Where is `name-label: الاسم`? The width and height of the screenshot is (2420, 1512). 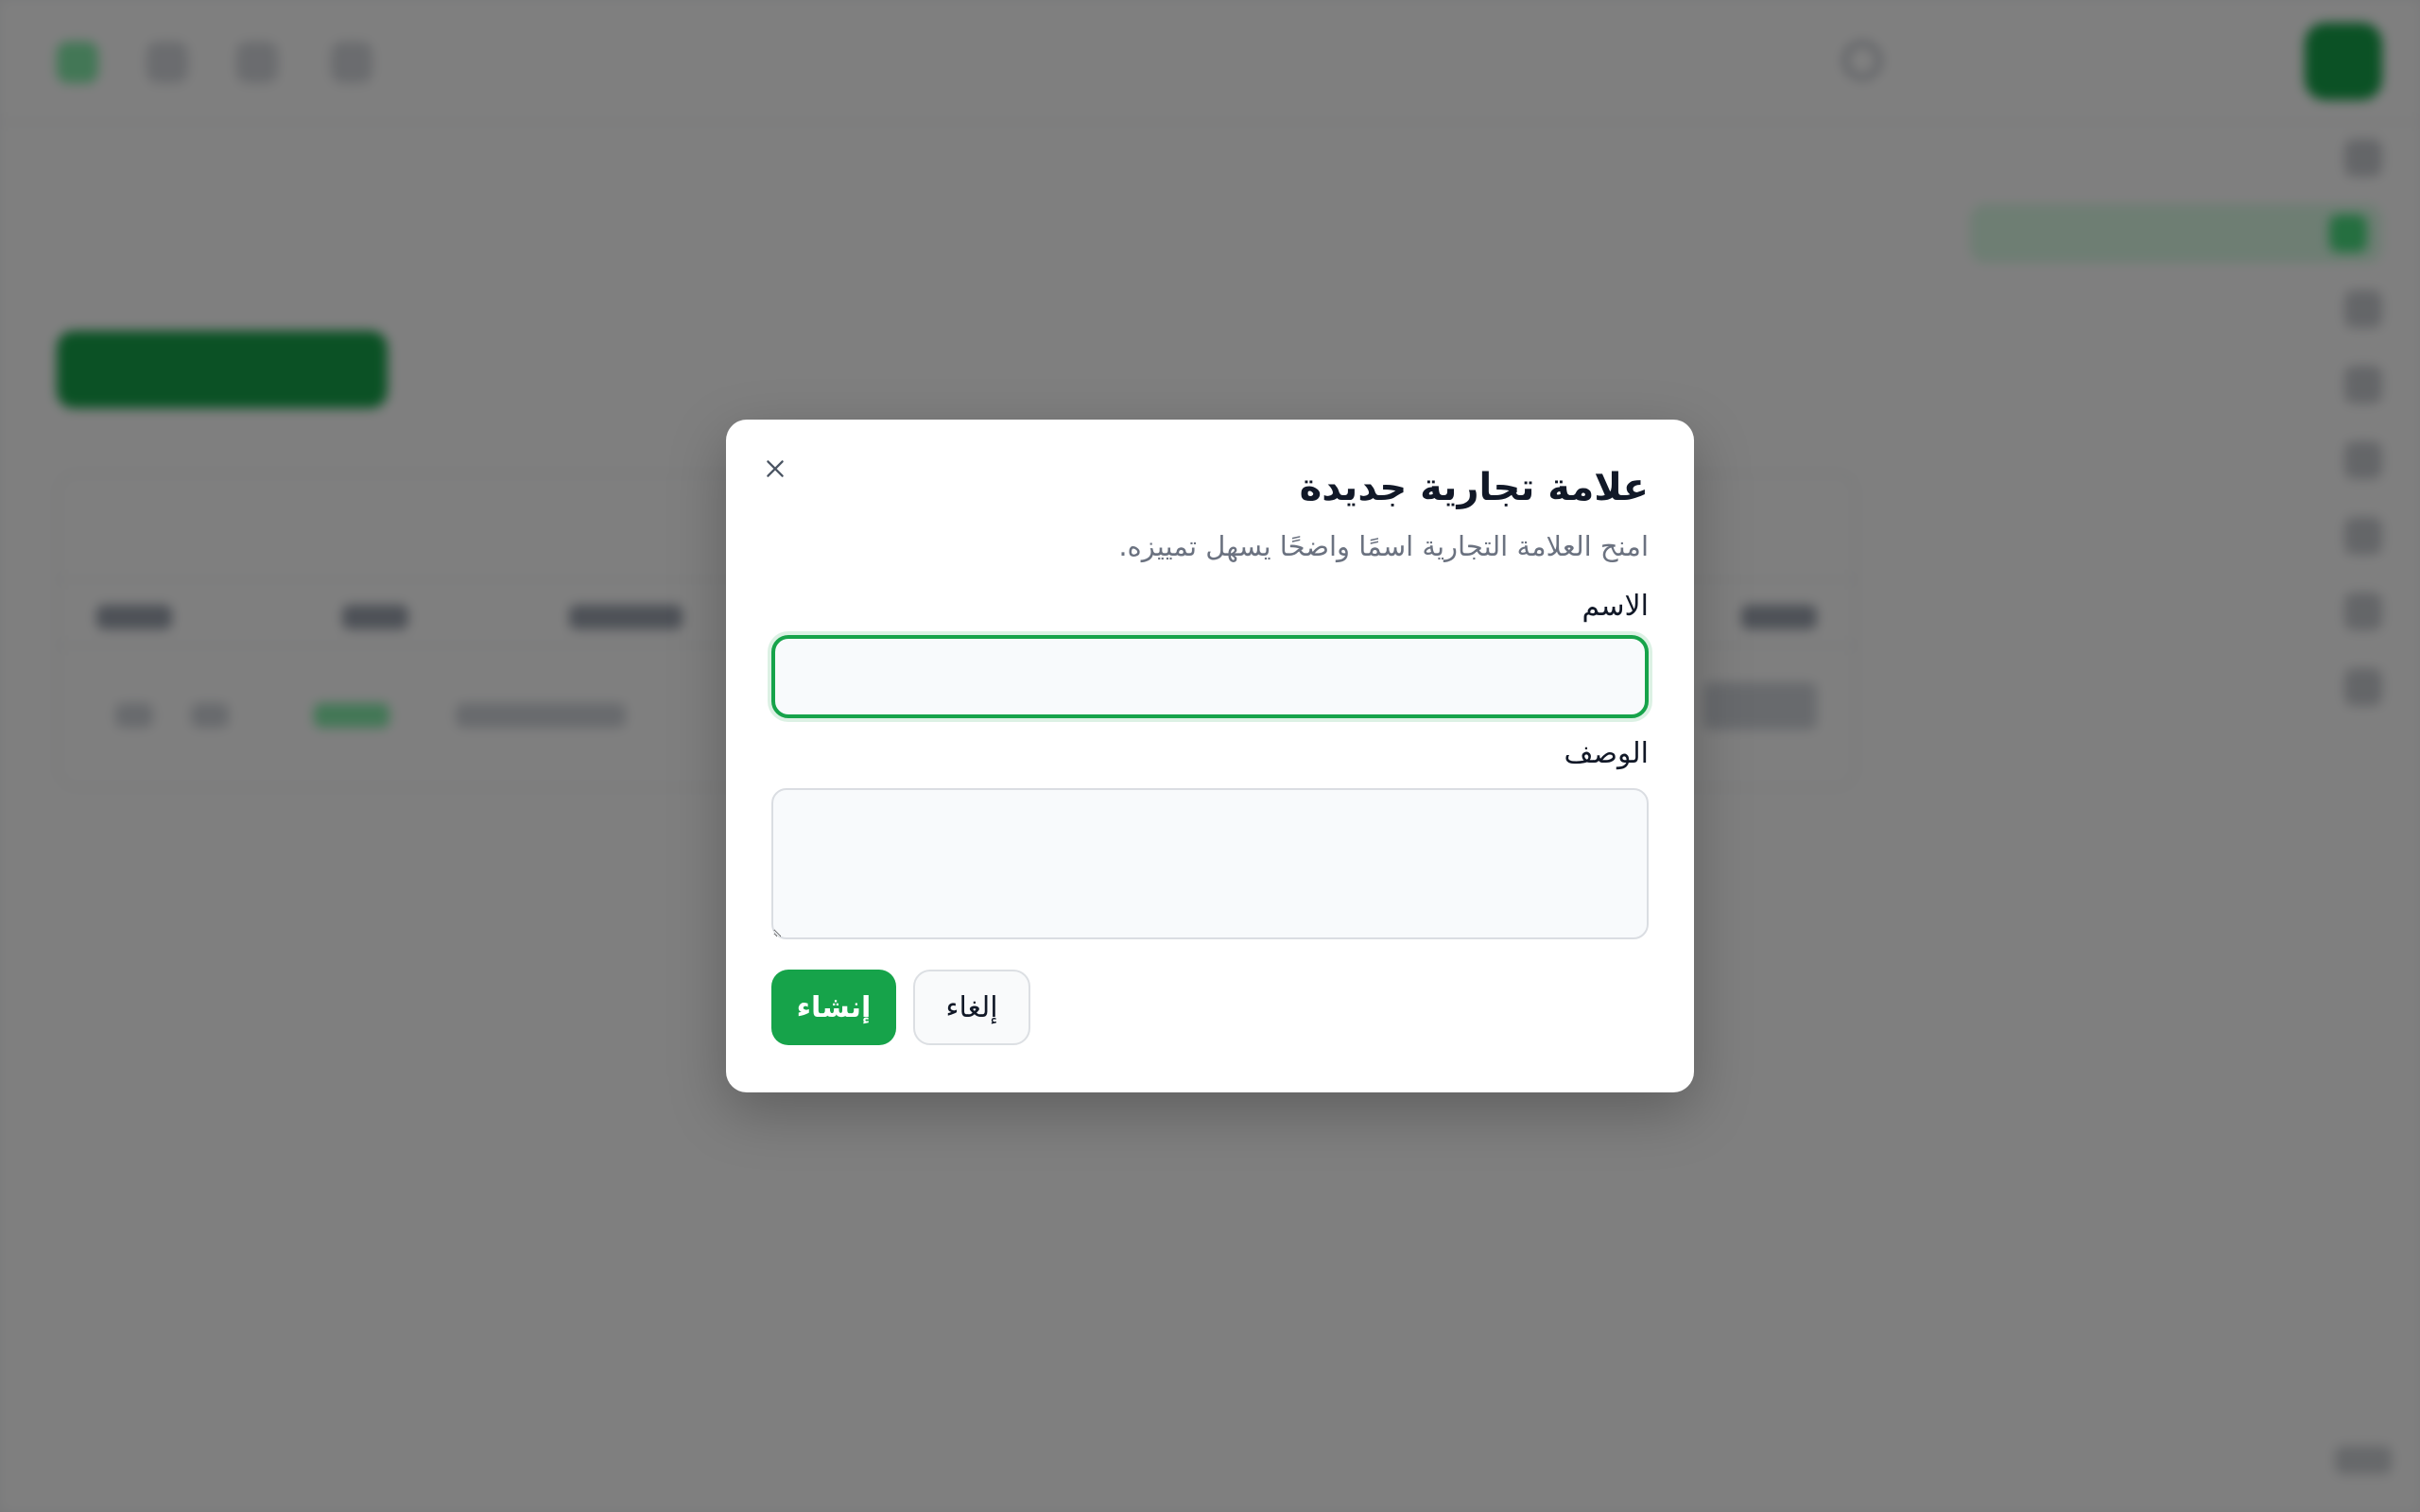
name-label: الاسم is located at coordinates (1615, 606).